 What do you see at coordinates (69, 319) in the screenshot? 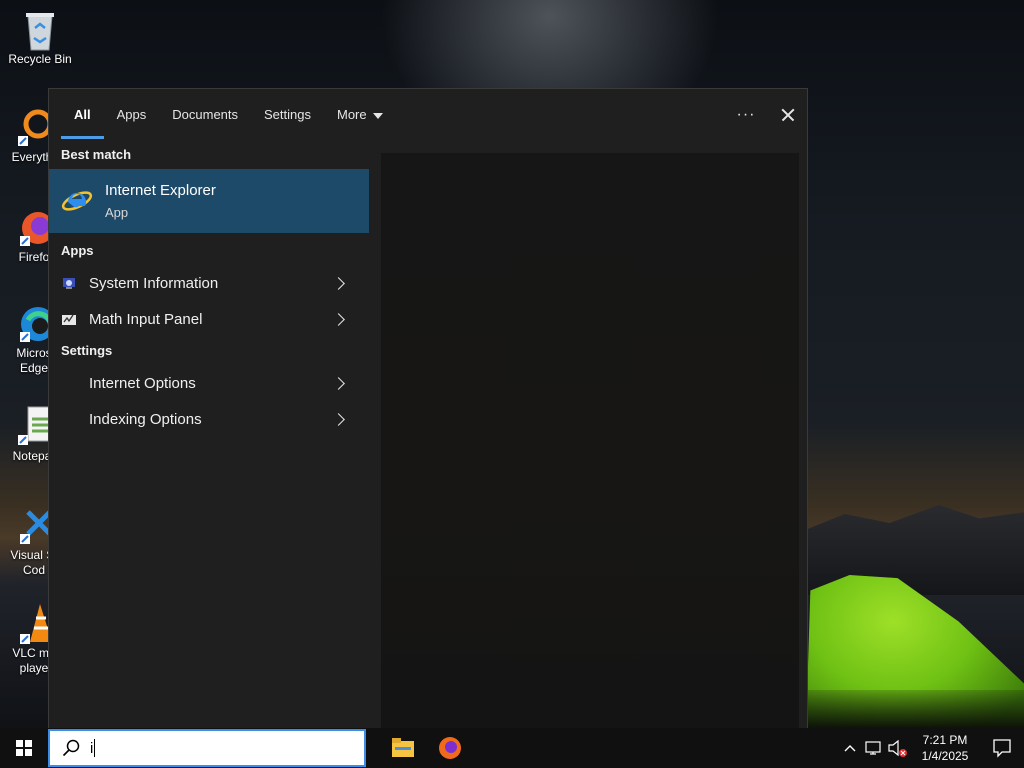
I see `math-input-panel-icon` at bounding box center [69, 319].